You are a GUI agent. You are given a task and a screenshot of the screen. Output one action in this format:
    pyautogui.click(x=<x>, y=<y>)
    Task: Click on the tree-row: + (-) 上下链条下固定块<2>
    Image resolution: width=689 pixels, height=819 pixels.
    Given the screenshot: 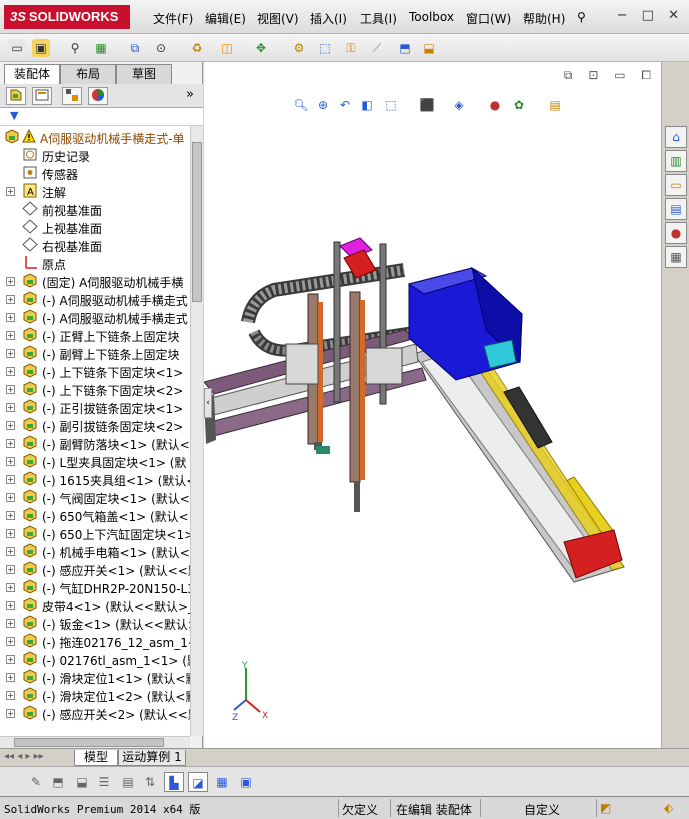 What is the action you would take?
    pyautogui.click(x=95, y=389)
    